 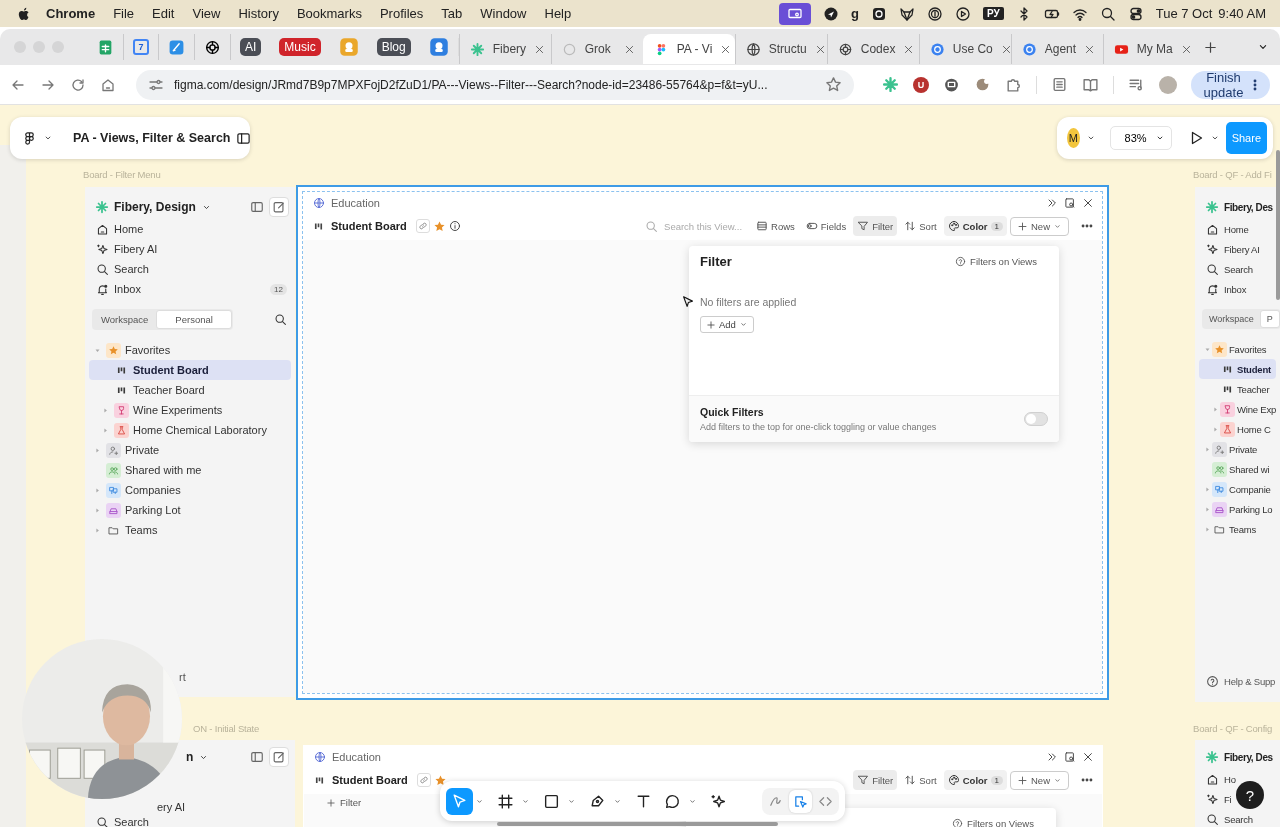 What do you see at coordinates (921, 84) in the screenshot?
I see `extension-button: U` at bounding box center [921, 84].